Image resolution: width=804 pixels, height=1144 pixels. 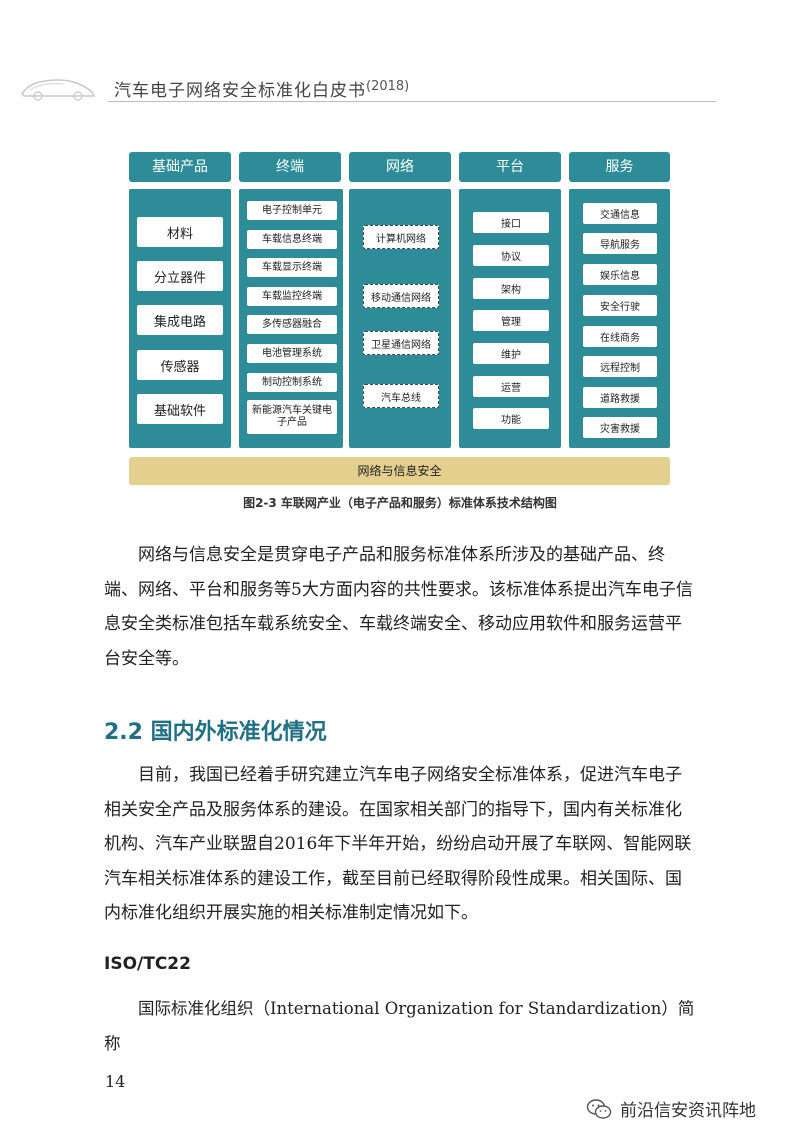 I want to click on item-box: 传感器, so click(x=180, y=365).